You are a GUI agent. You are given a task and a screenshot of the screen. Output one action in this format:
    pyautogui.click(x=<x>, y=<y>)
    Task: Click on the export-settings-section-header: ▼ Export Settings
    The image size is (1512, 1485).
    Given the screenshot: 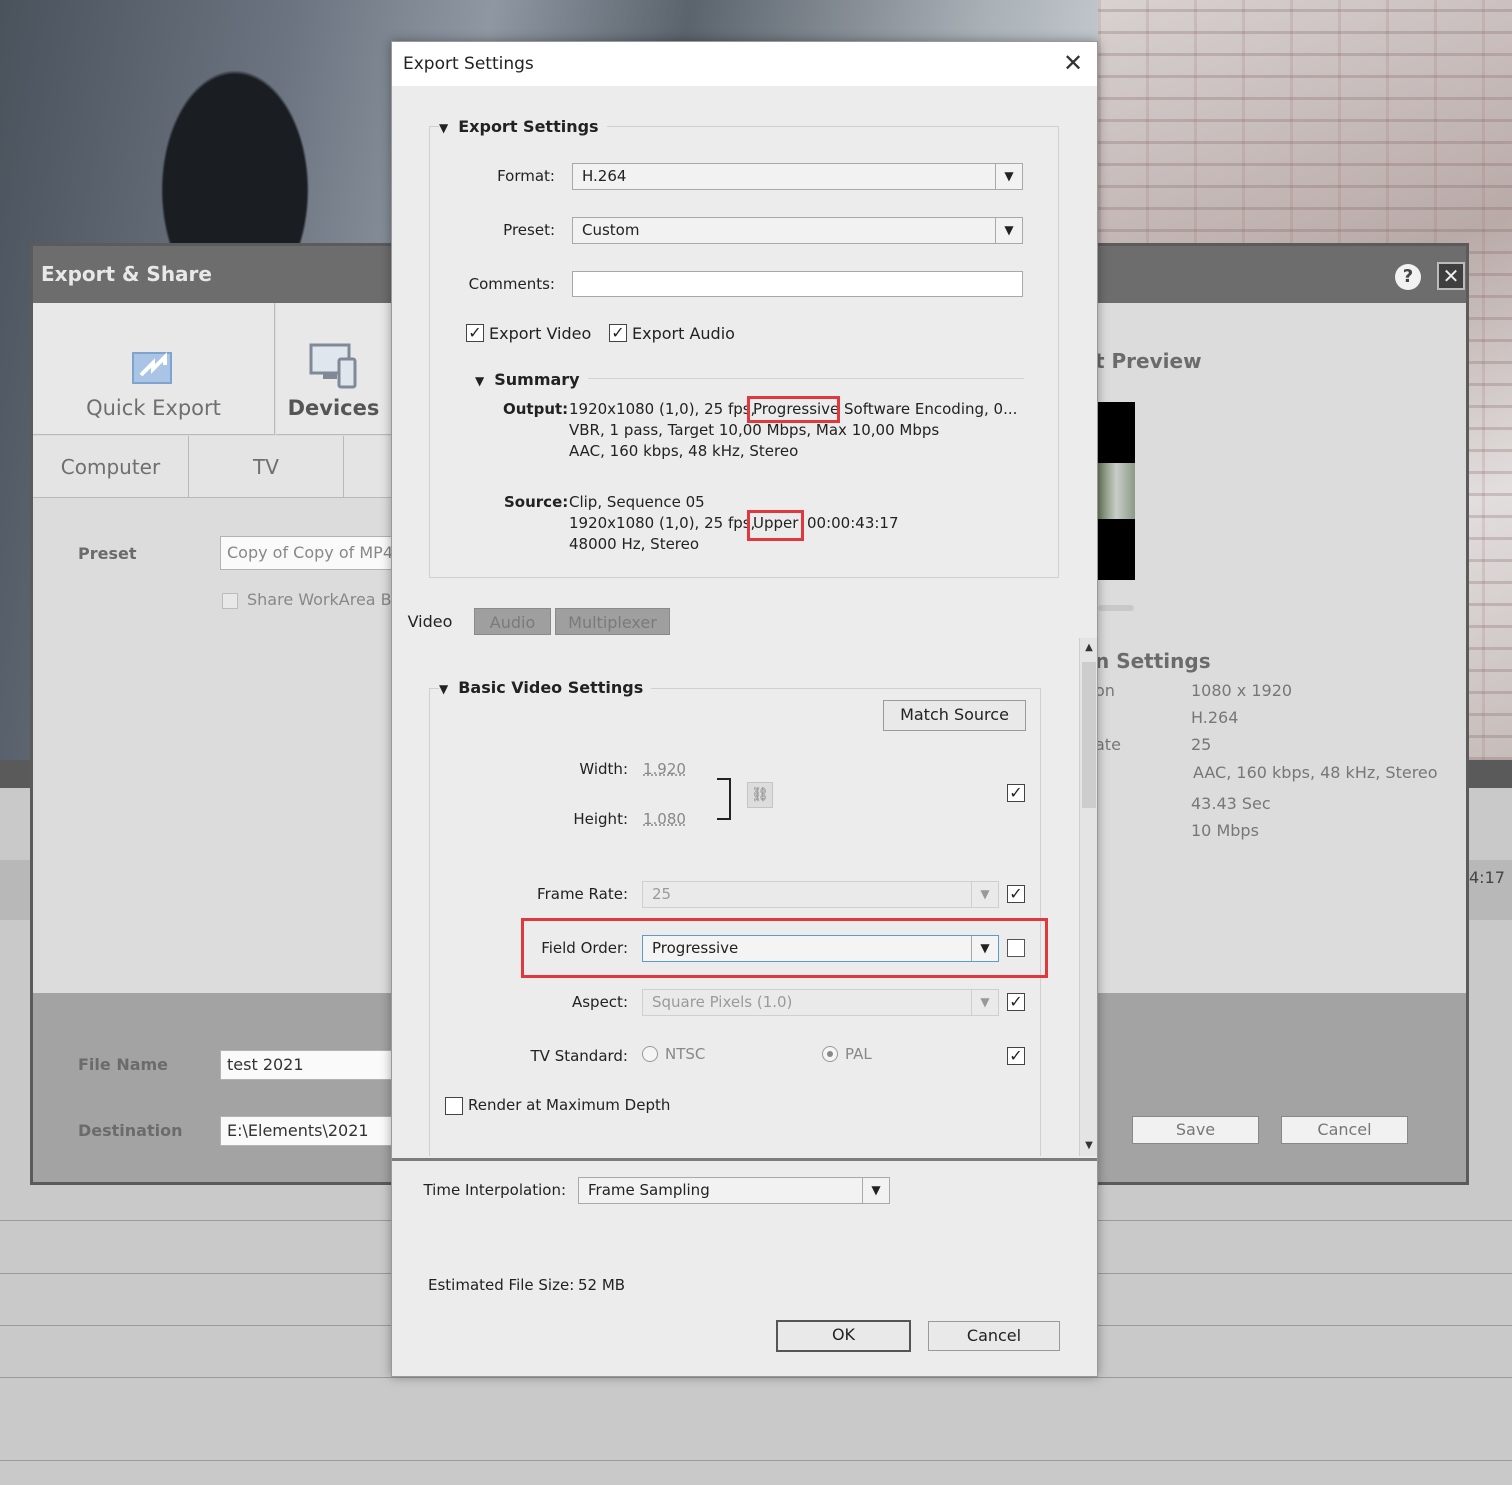 What is the action you would take?
    pyautogui.click(x=523, y=126)
    